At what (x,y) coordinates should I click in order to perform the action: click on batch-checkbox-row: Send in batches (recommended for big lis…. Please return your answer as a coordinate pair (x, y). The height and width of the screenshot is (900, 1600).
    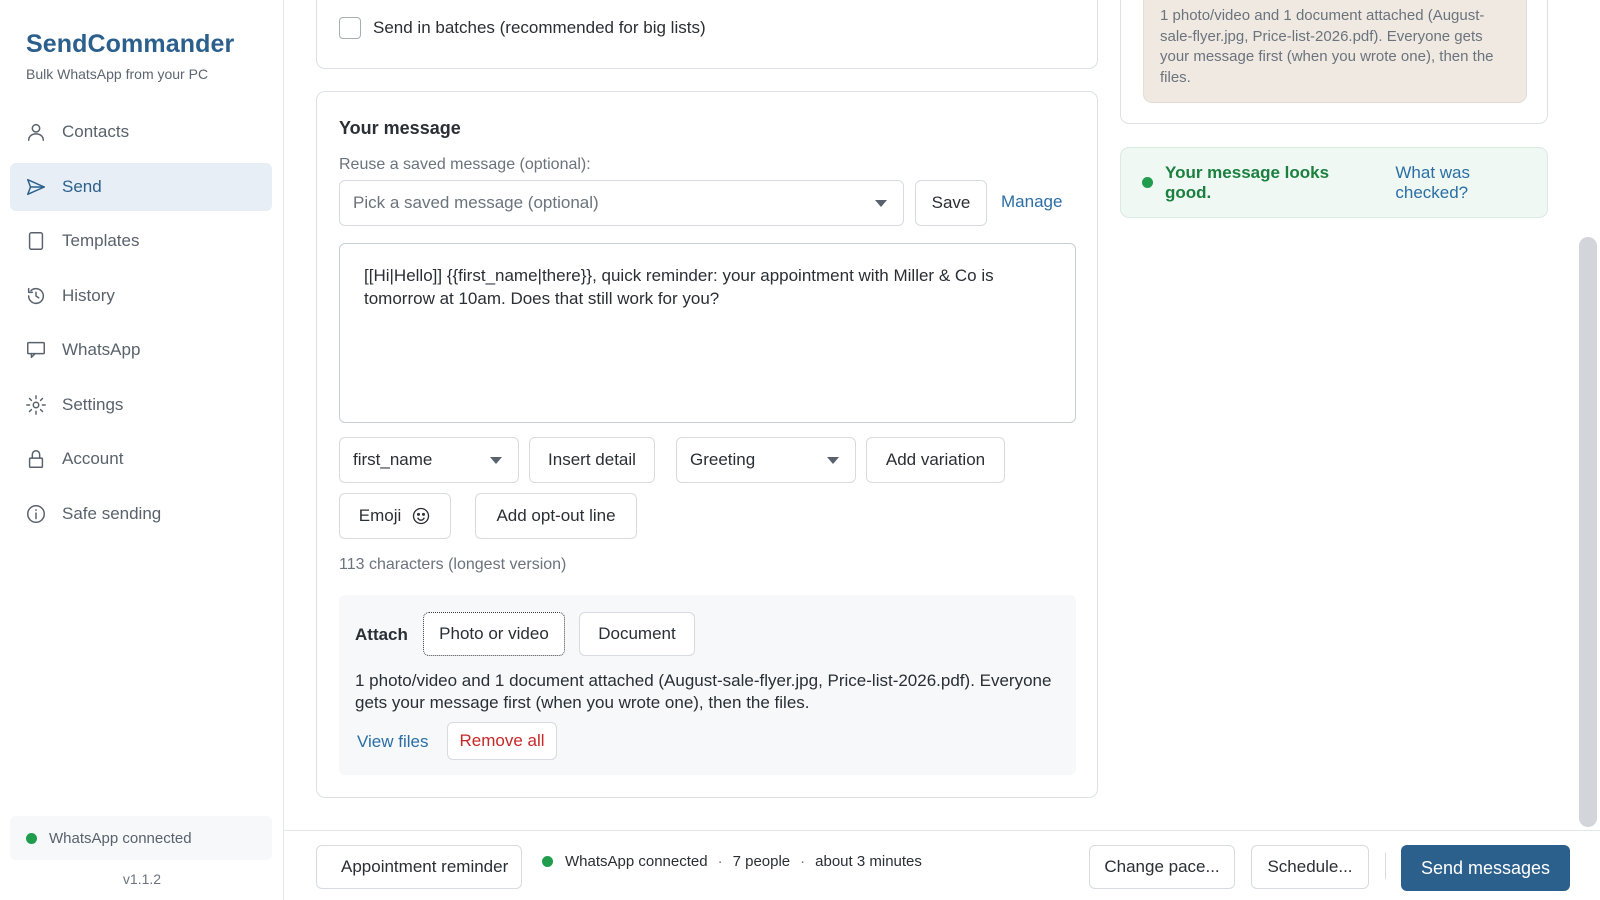
    Looking at the image, I should click on (522, 28).